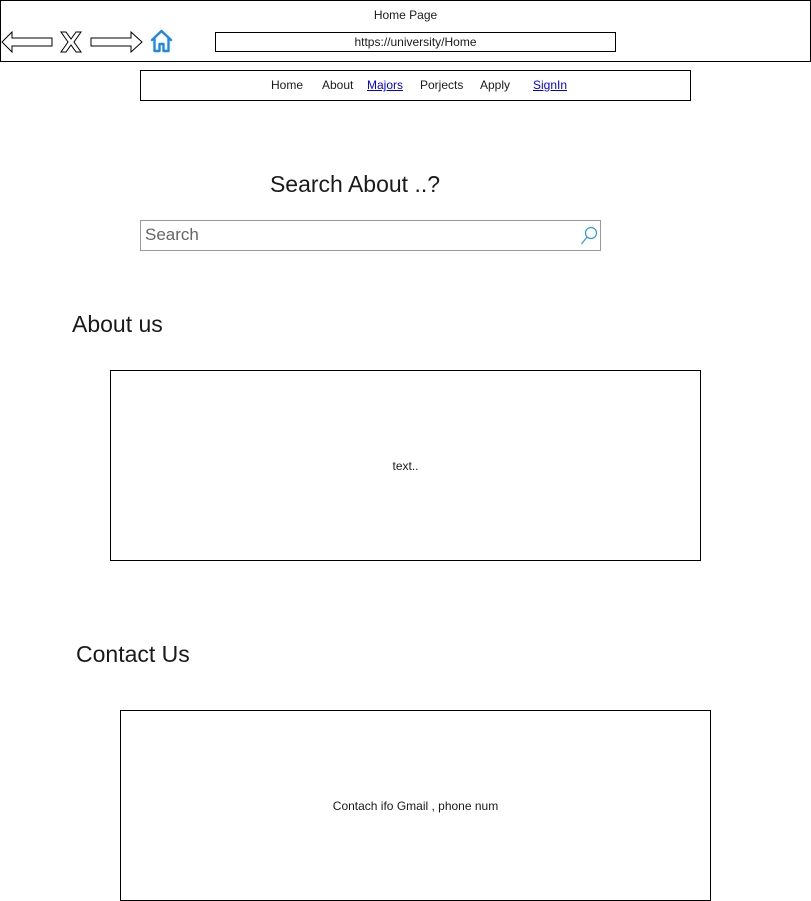  Describe the element at coordinates (385, 85) in the screenshot. I see `nav-majors-link: Majors` at that location.